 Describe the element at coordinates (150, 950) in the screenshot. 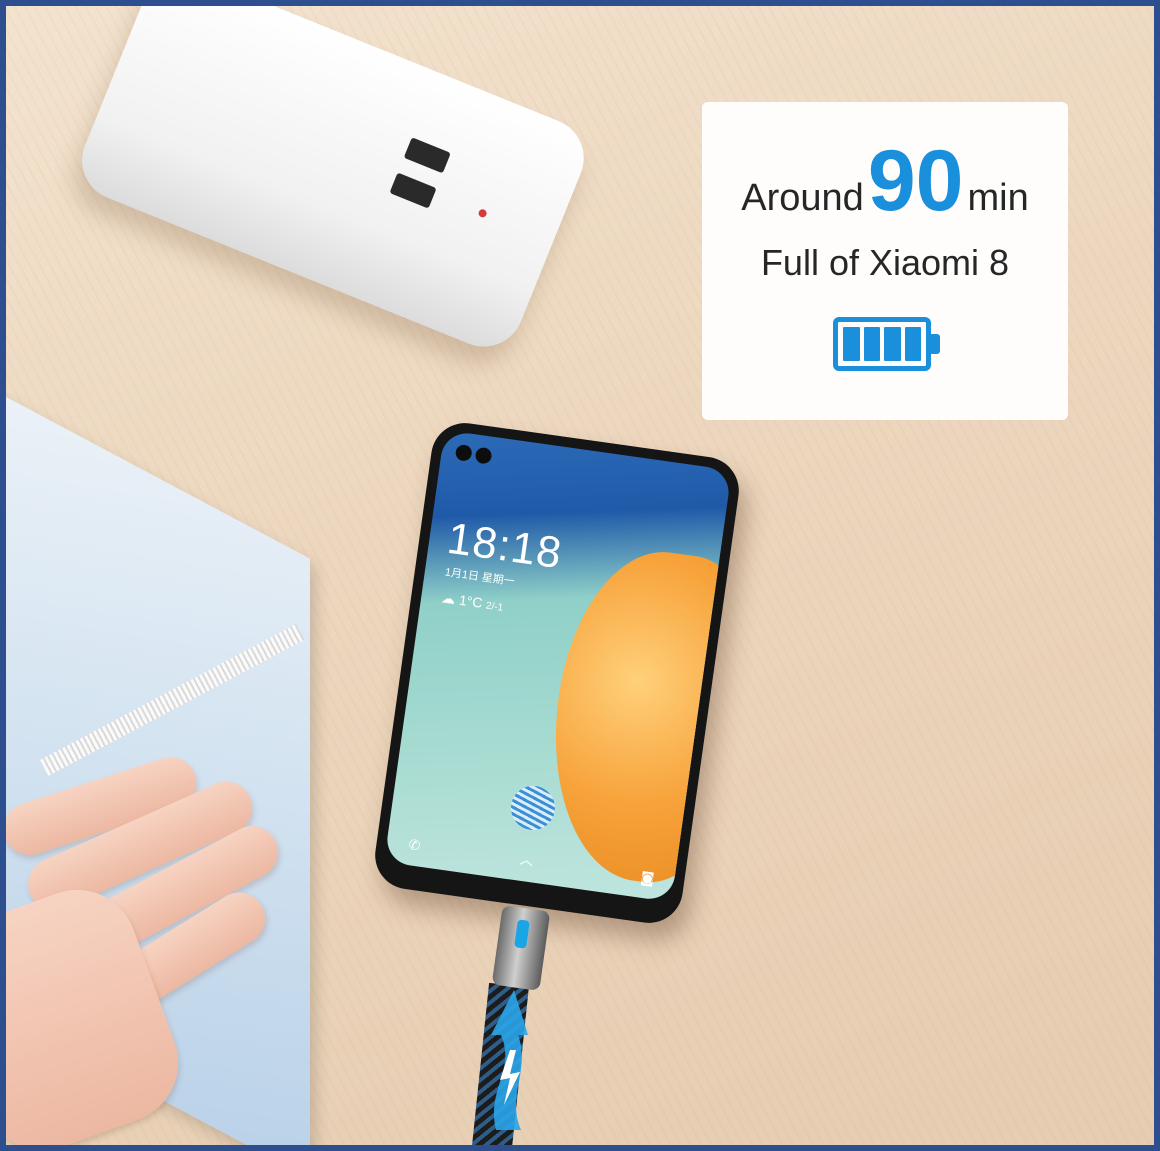

I see `hand` at that location.